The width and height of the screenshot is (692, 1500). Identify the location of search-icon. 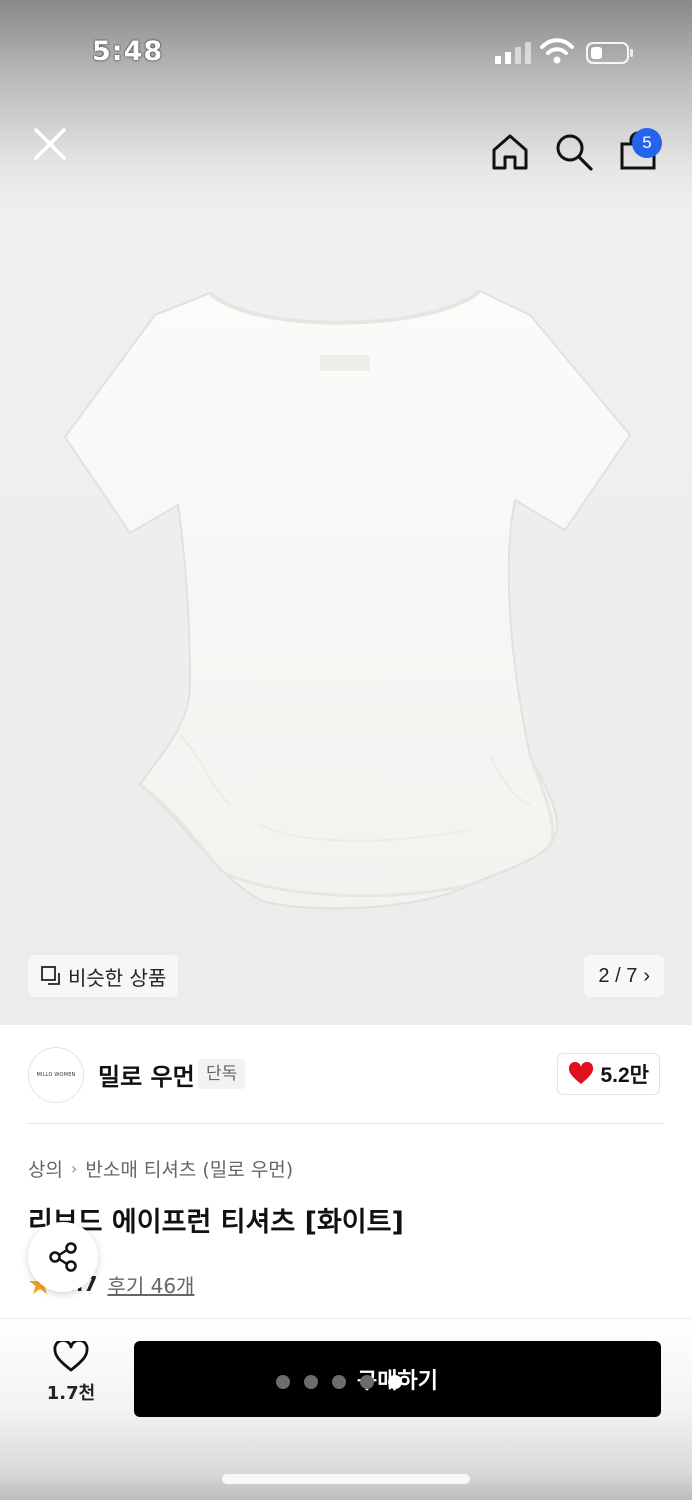
(574, 152).